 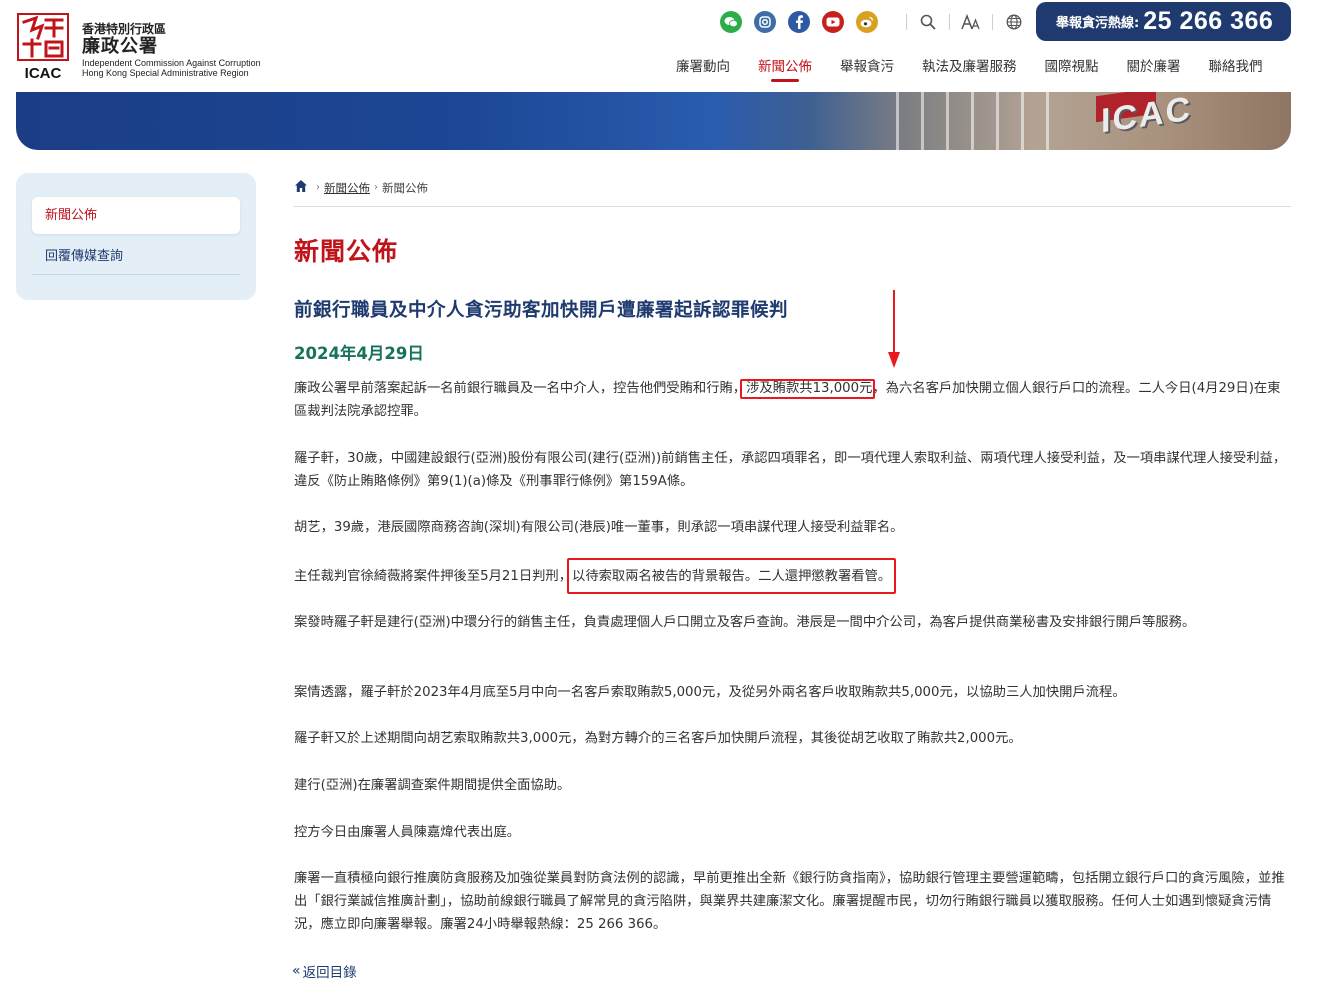 What do you see at coordinates (432, 785) in the screenshot?
I see `paragraph-8: 建行(亞洲)在廉署調查案件期間提供全面協助。` at bounding box center [432, 785].